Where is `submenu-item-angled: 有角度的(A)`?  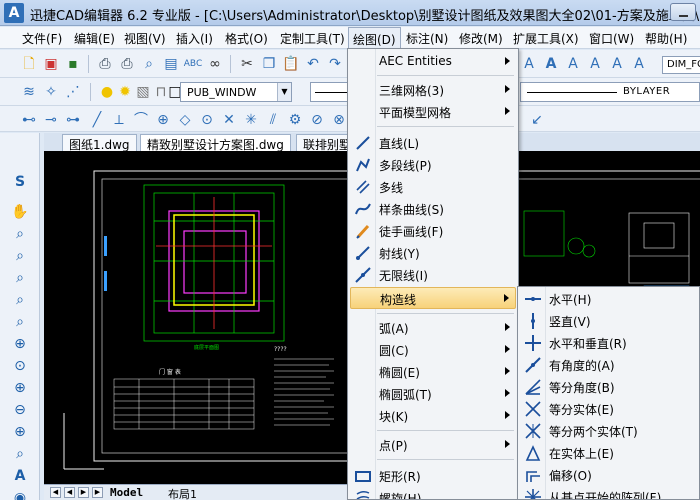
submenu-item-angled: 有角度的(A) is located at coordinates (608, 365).